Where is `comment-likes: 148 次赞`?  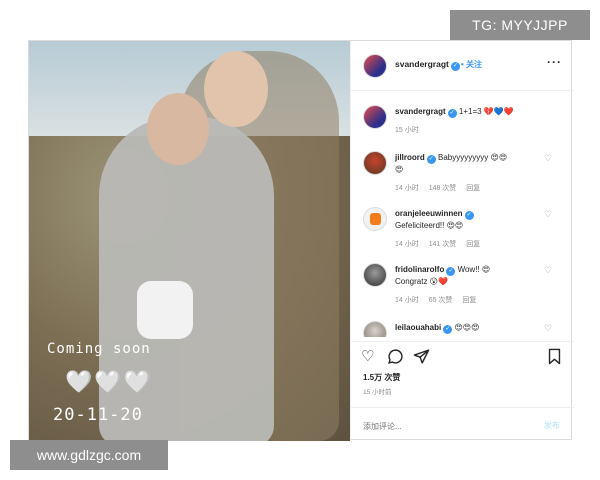
comment-likes: 148 次赞 is located at coordinates (443, 188).